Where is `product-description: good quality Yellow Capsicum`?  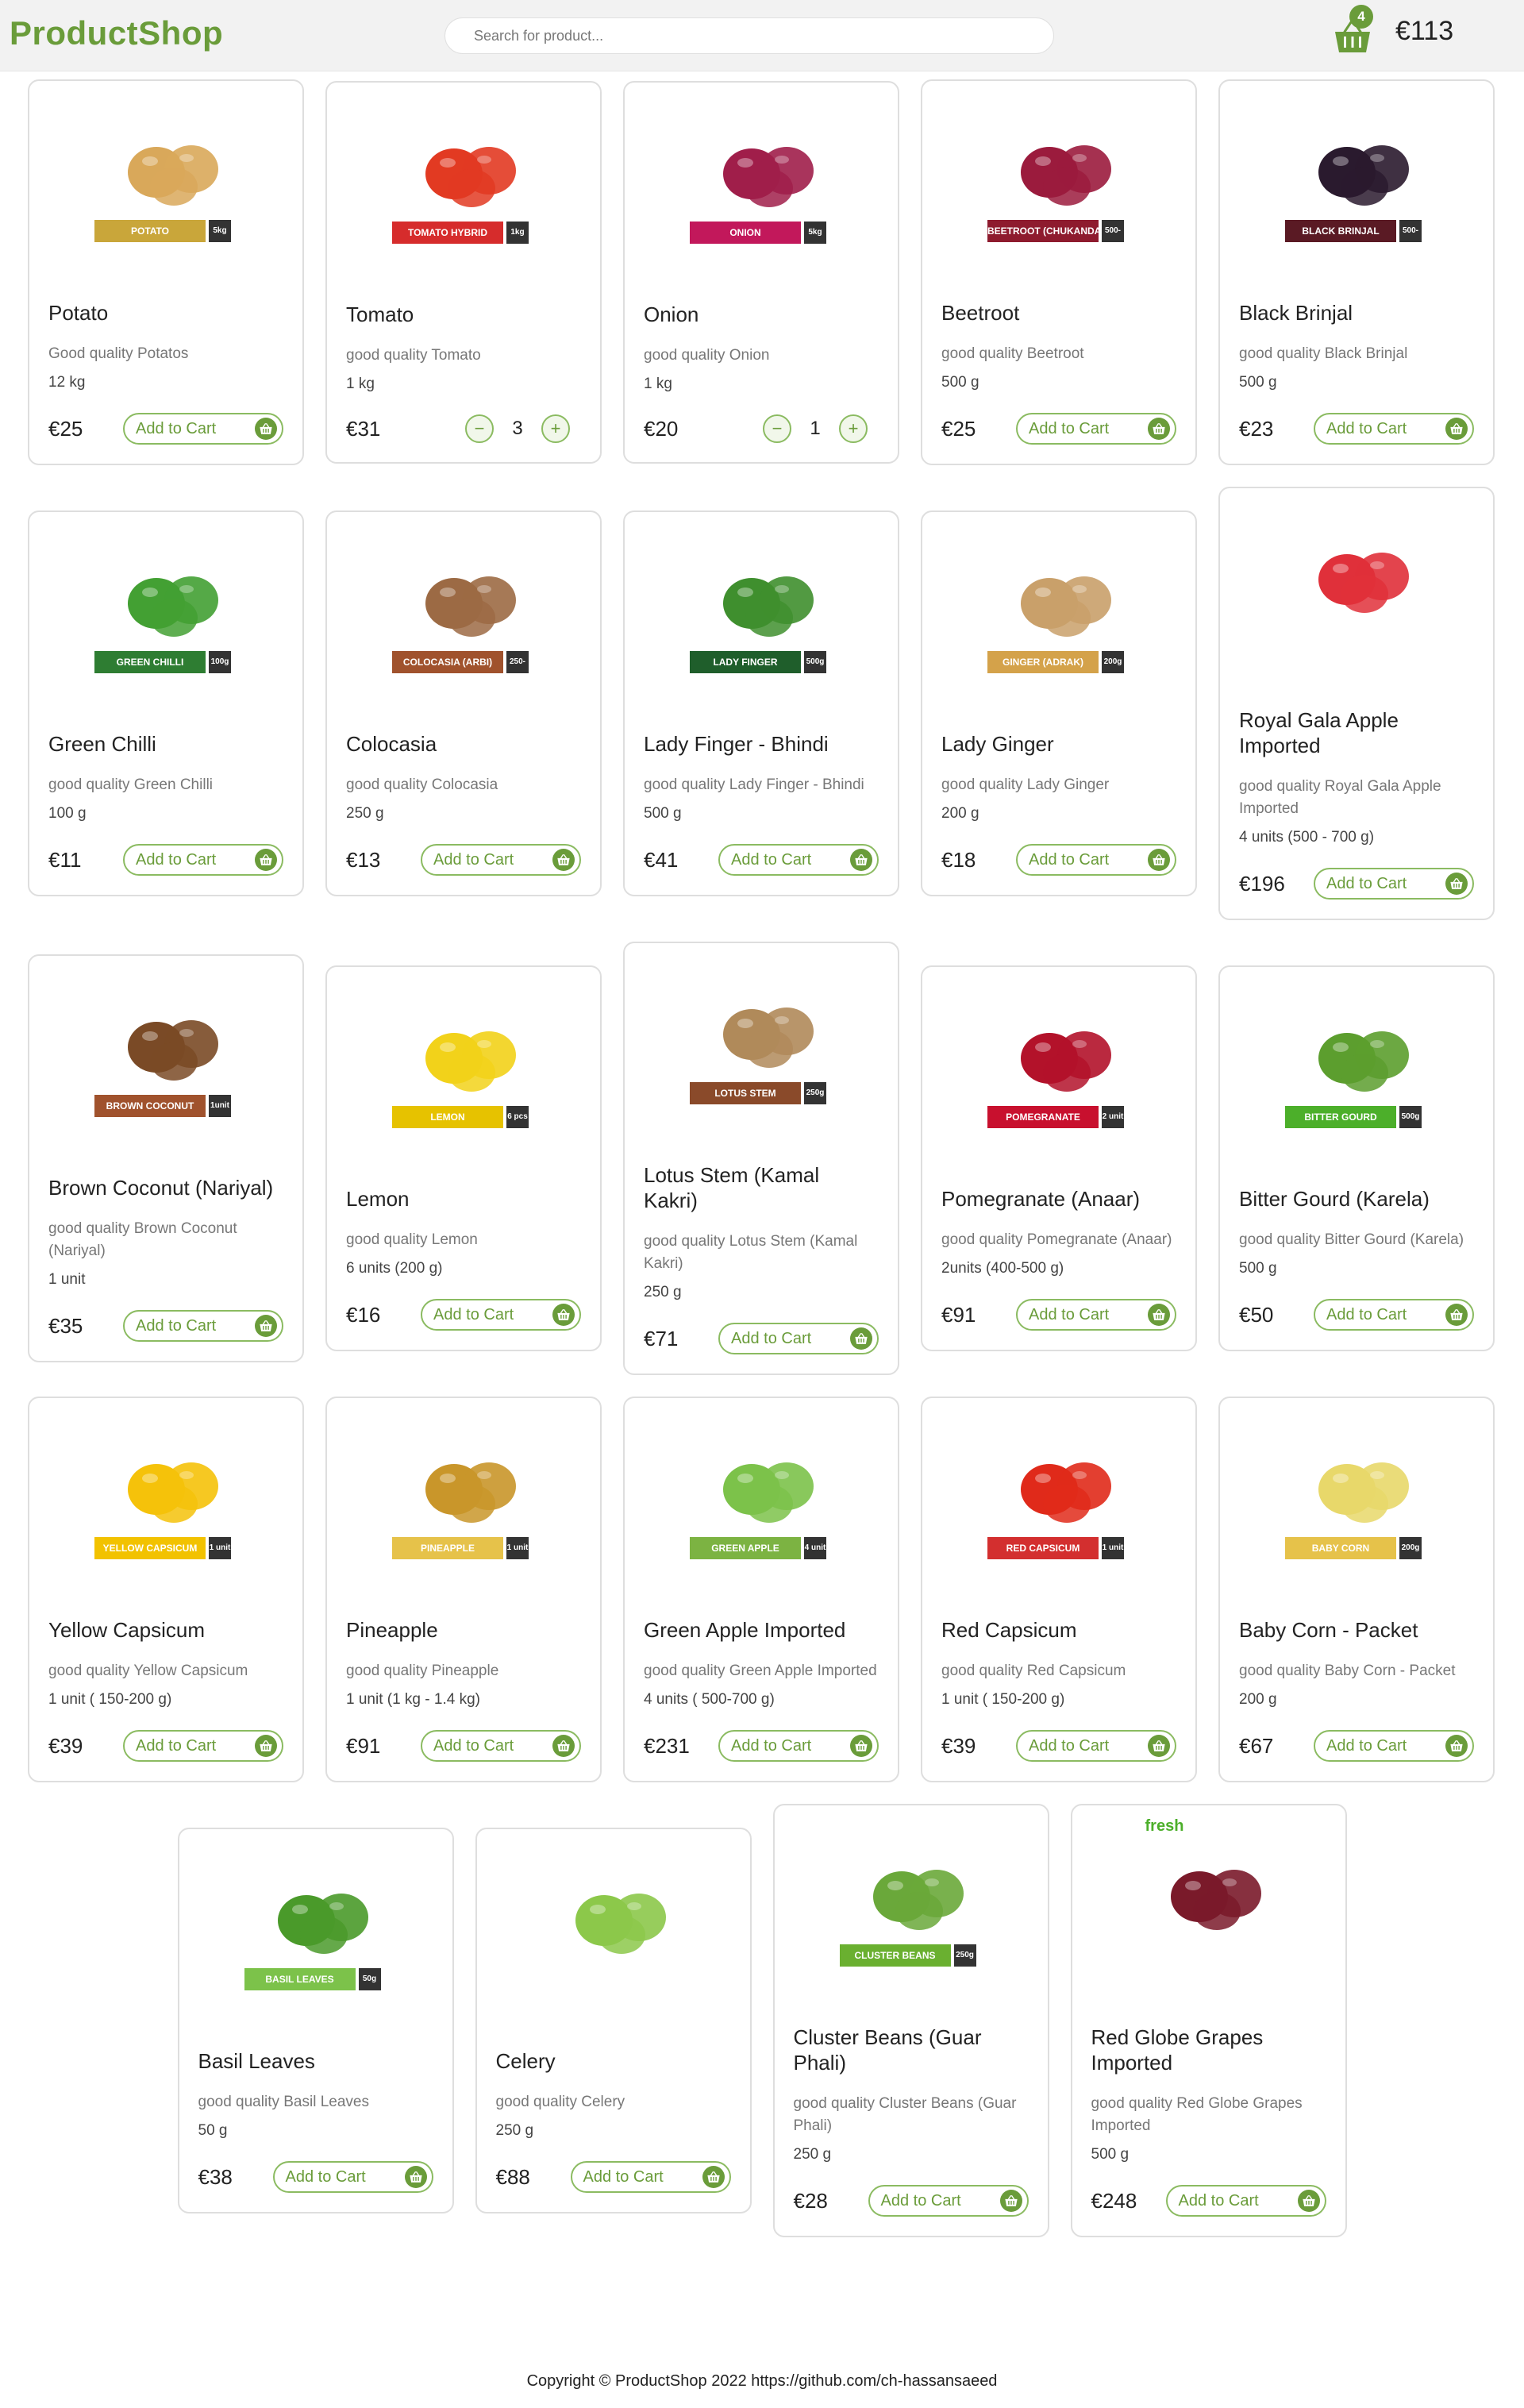
product-description: good quality Yellow Capsicum is located at coordinates (148, 1670).